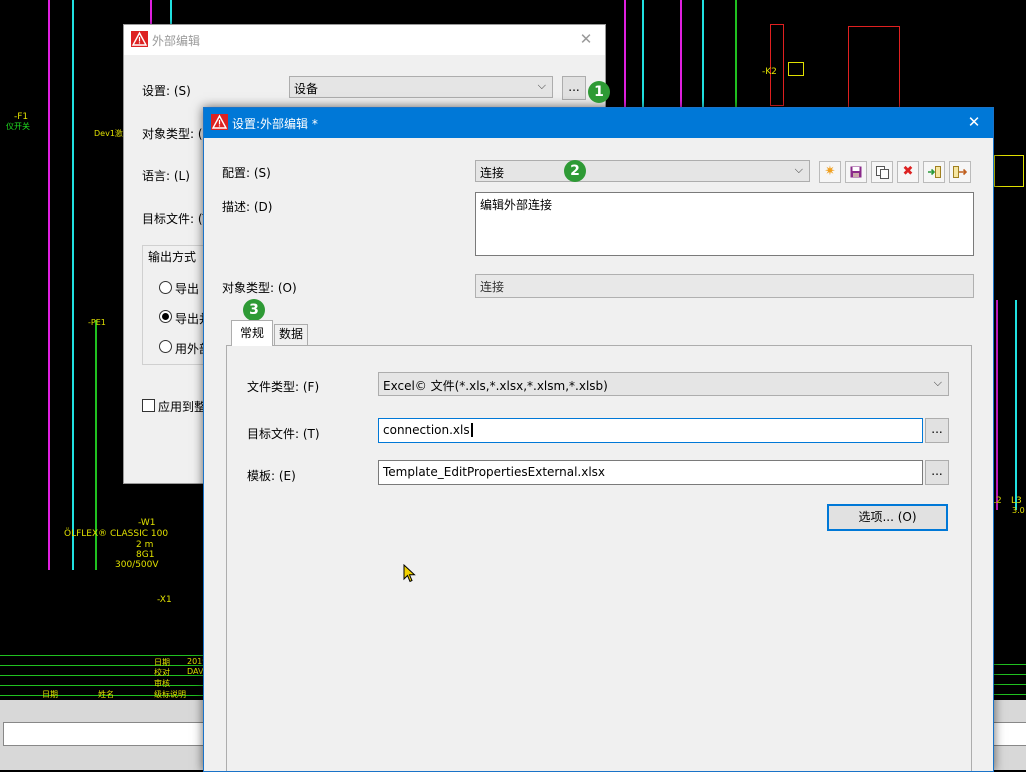 This screenshot has height=772, width=1026. I want to click on object-type-field: 连接, so click(724, 286).